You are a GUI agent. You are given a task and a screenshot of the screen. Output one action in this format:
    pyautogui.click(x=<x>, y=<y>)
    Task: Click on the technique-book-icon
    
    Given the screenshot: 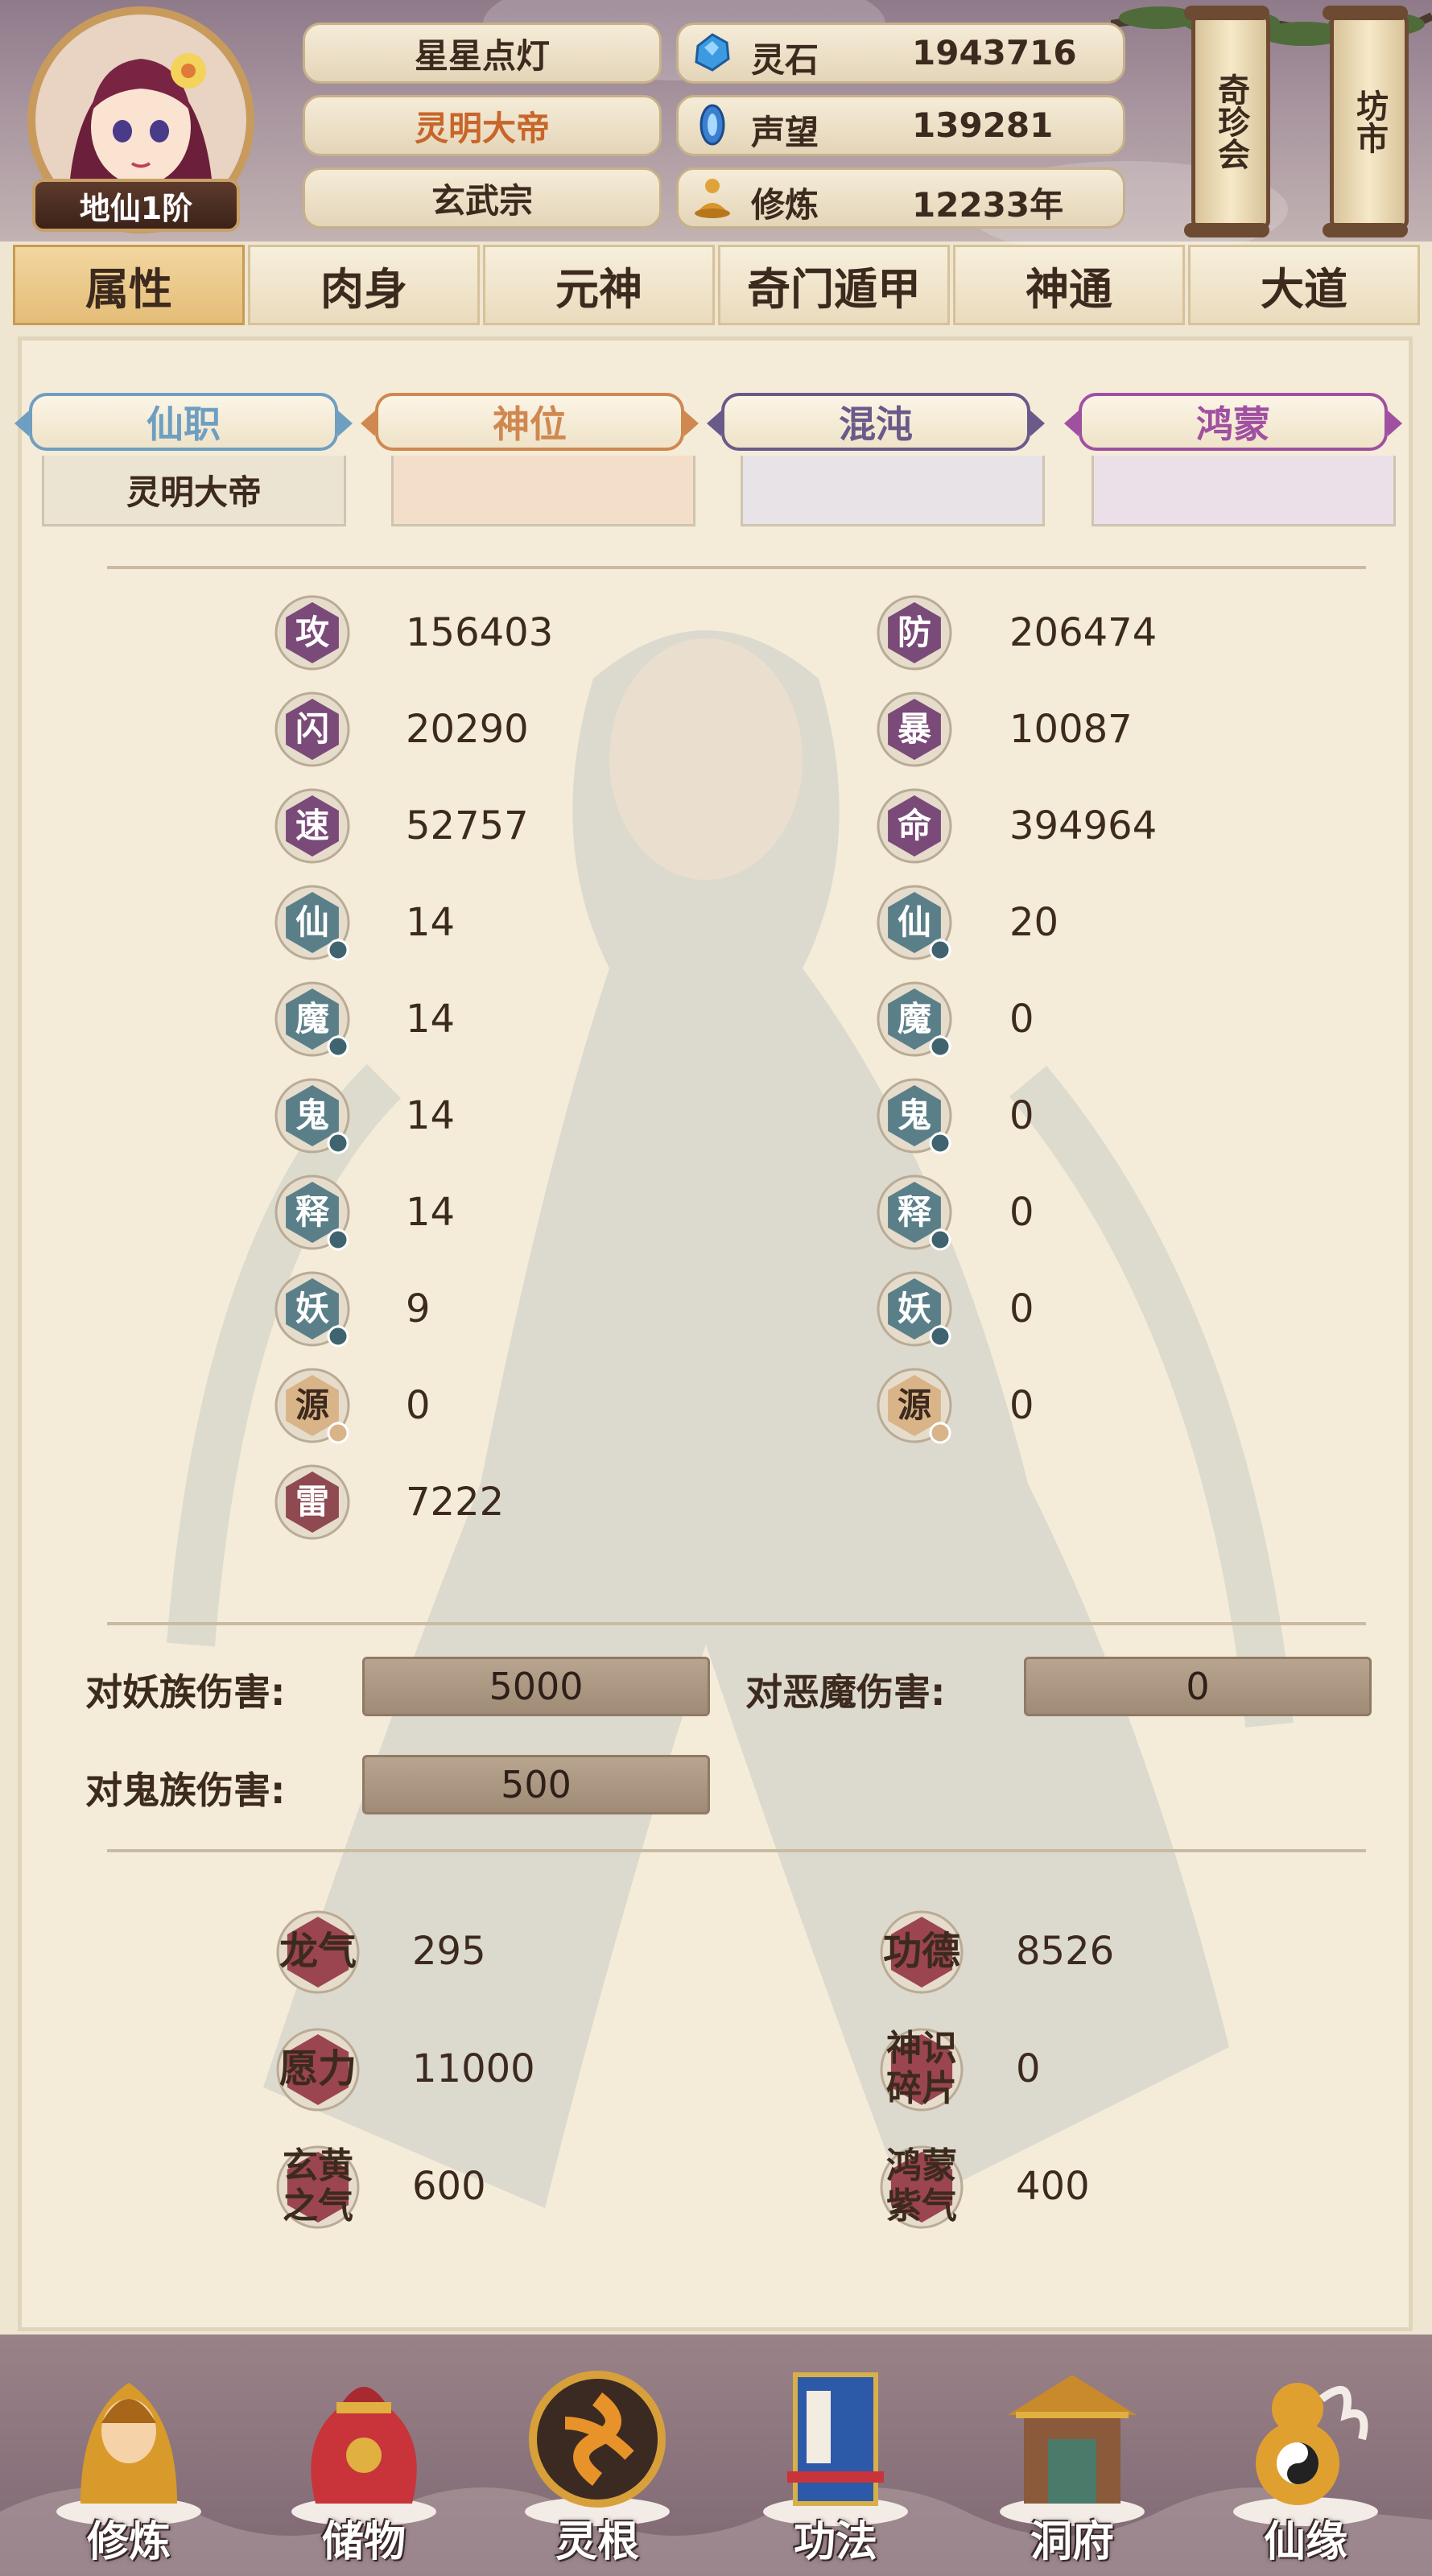 What is the action you would take?
    pyautogui.click(x=835, y=2449)
    